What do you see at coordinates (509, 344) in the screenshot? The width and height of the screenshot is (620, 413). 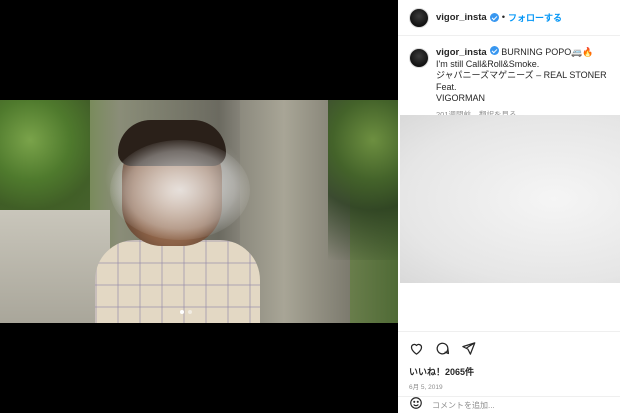 I see `action-bar` at bounding box center [509, 344].